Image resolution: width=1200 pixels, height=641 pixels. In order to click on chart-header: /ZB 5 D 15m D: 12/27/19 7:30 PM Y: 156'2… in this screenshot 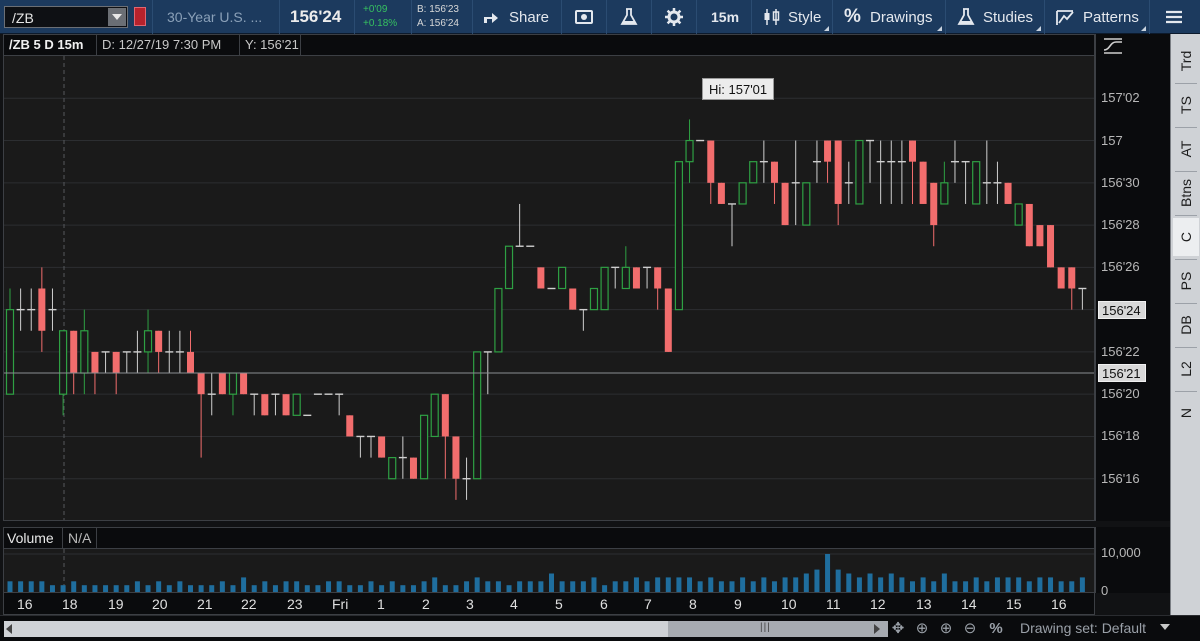, I will do `click(549, 45)`.